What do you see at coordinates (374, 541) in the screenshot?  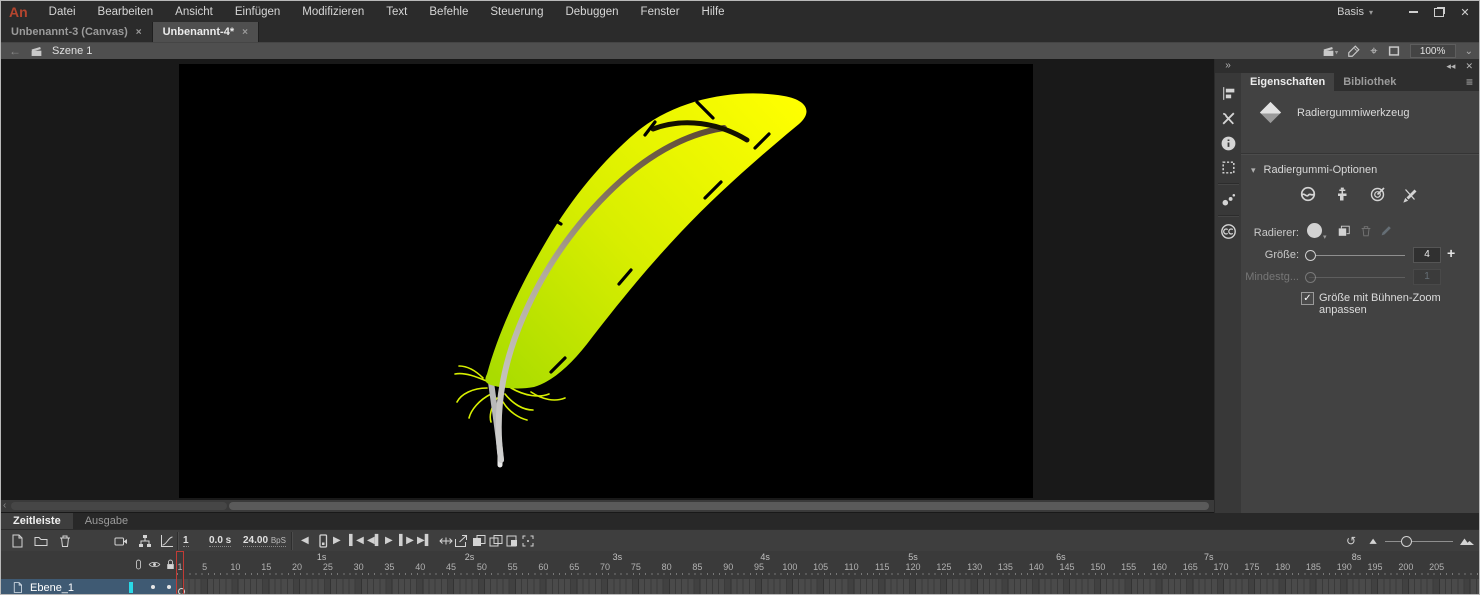 I see `prev-frame-icon: ◀▌` at bounding box center [374, 541].